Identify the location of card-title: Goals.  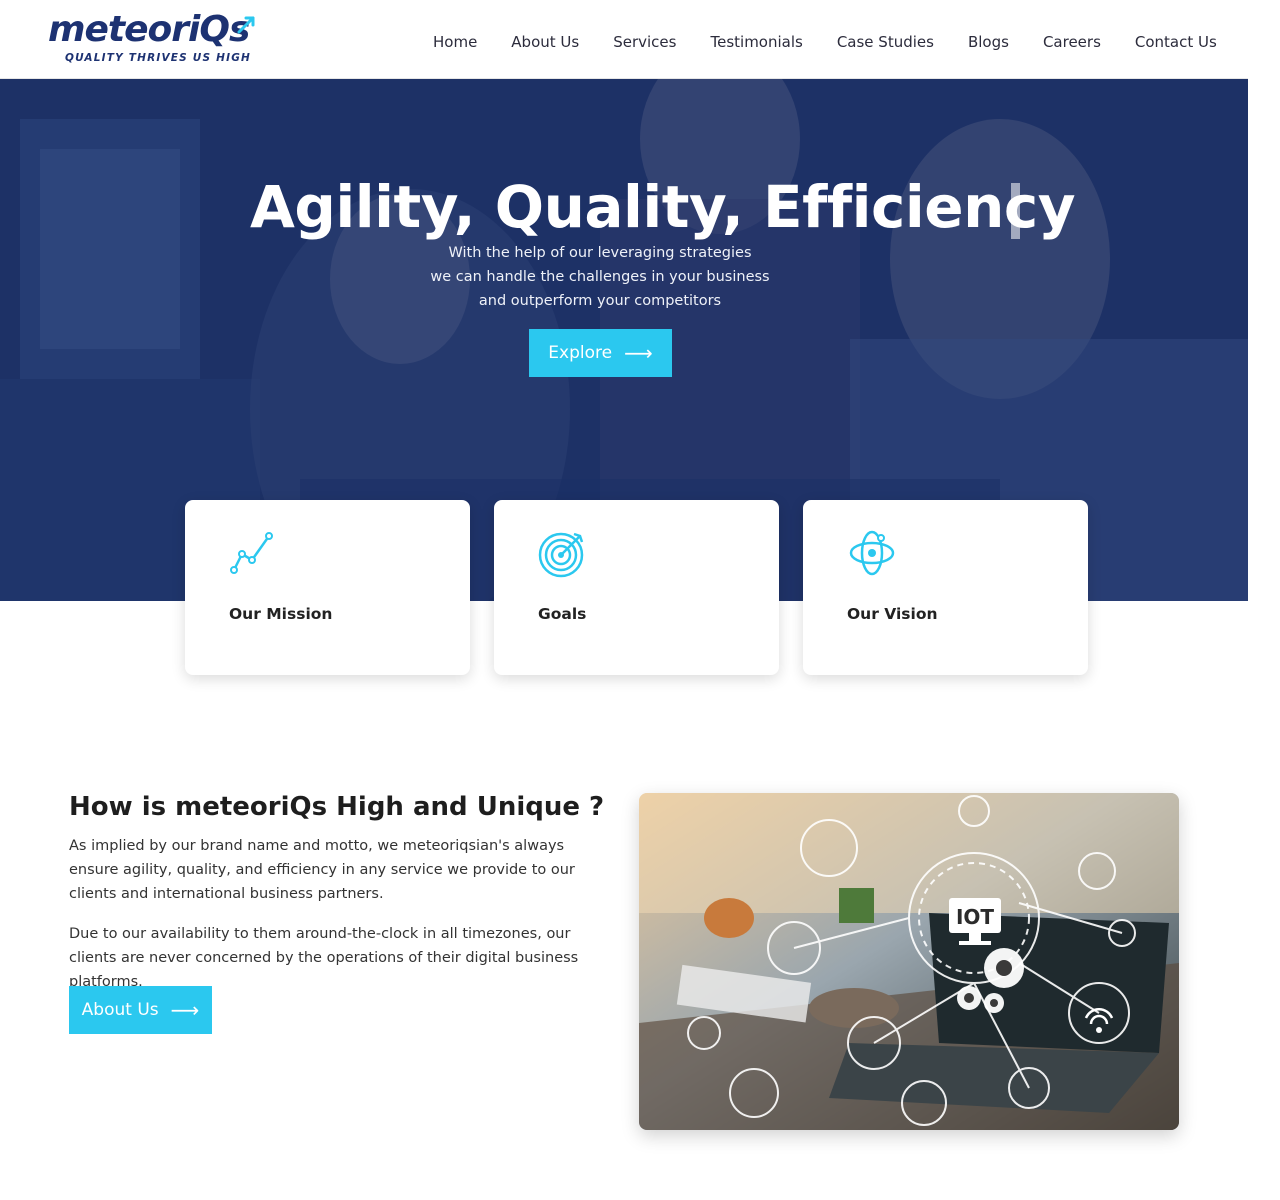
(562, 614).